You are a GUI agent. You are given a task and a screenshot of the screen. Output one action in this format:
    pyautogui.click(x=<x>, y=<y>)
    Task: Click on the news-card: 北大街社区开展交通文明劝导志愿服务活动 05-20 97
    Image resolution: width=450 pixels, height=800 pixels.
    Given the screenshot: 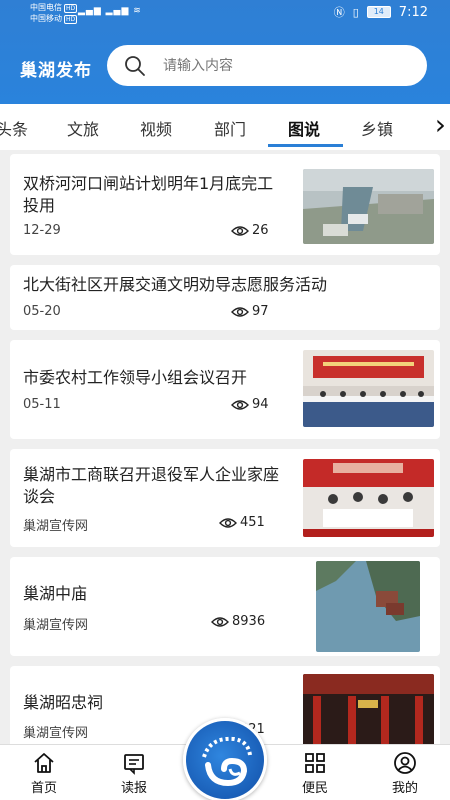 What is the action you would take?
    pyautogui.click(x=225, y=297)
    